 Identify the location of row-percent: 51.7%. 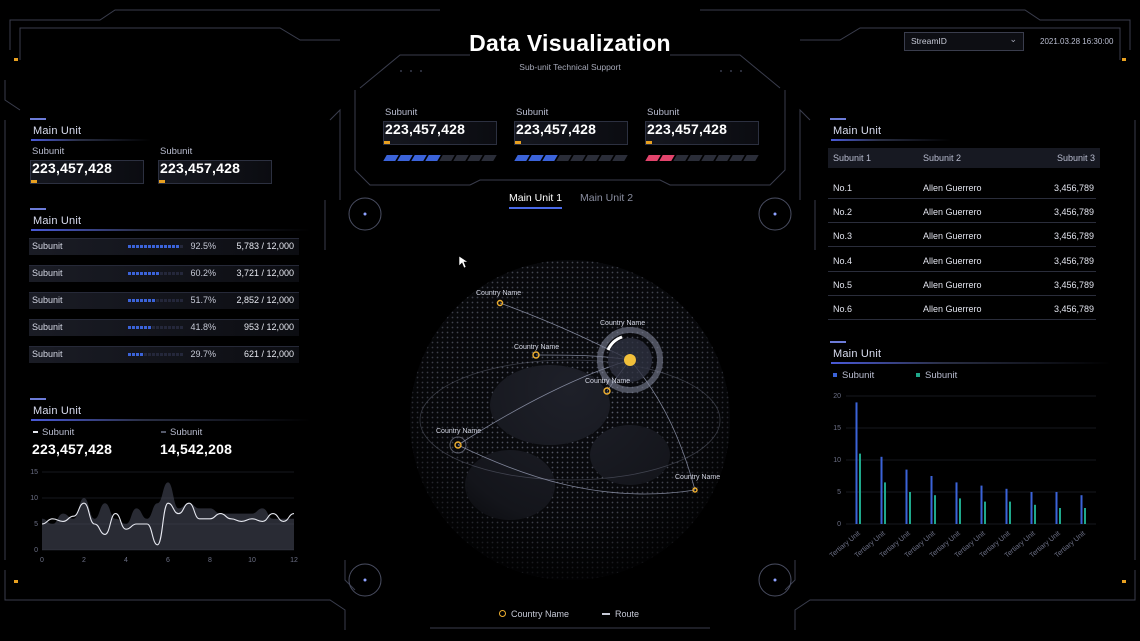
(203, 300).